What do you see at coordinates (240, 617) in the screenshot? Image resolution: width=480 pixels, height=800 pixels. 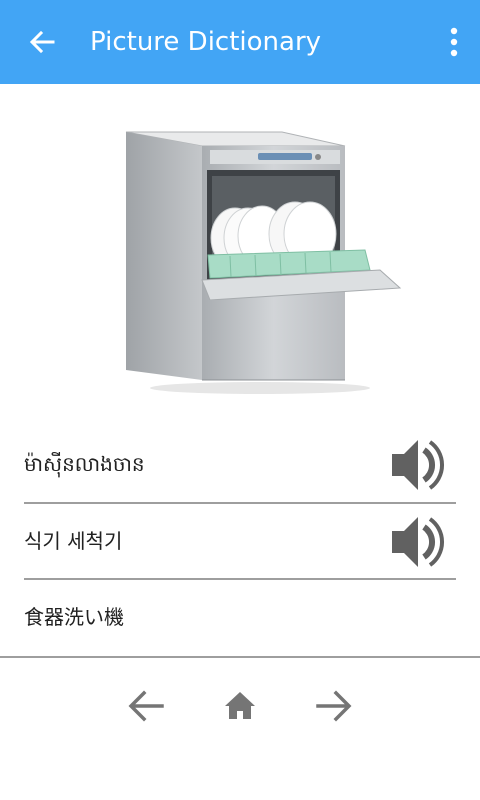 I see `list-item: 食器洗い機` at bounding box center [240, 617].